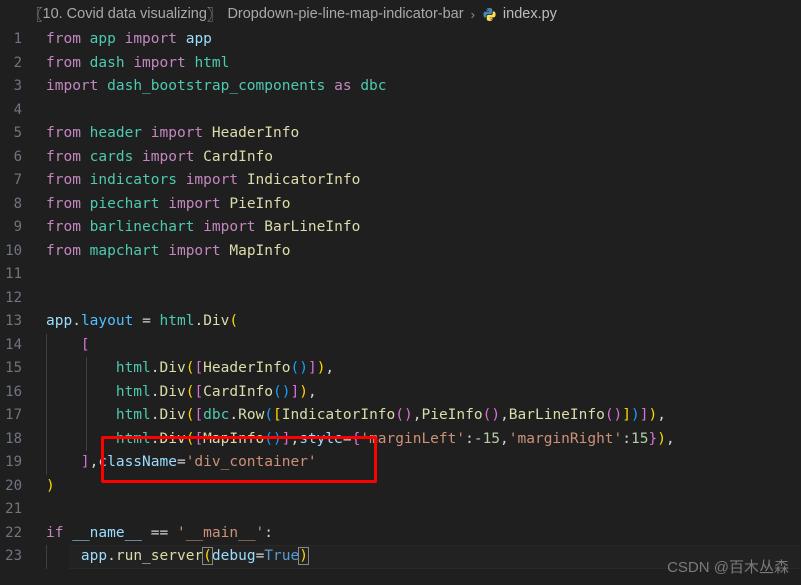  I want to click on line-number: 22, so click(13, 532).